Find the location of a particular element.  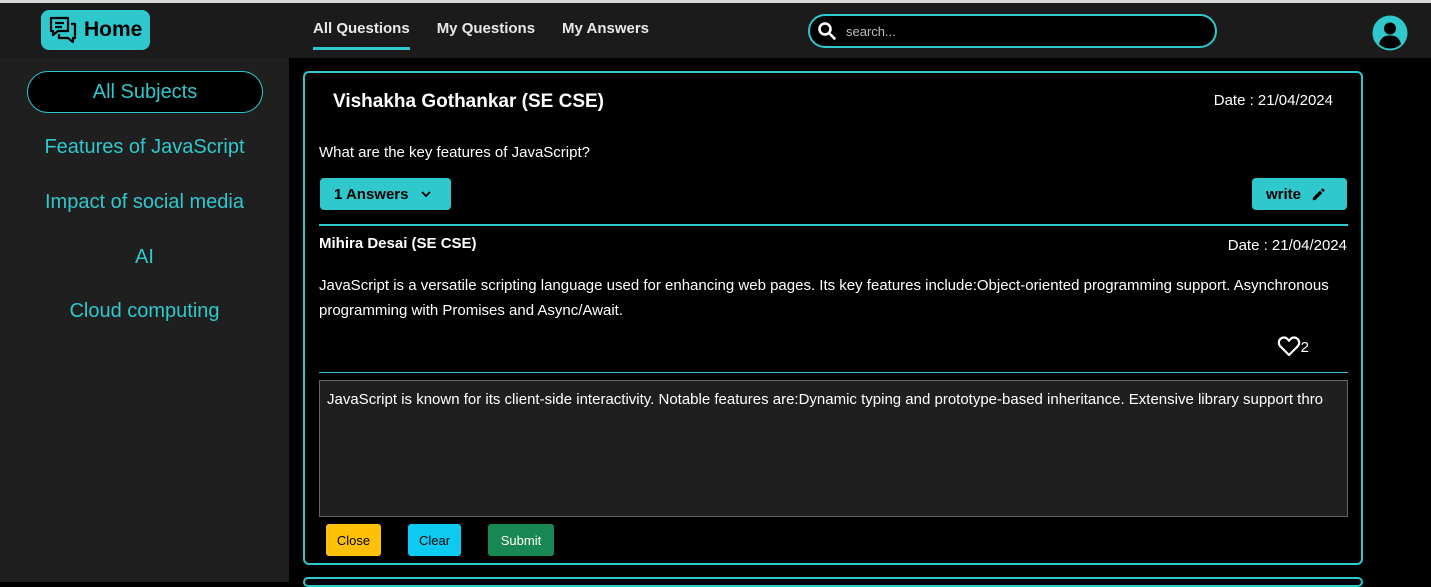

sidebar-item-cloud-computing: Cloud computing is located at coordinates (144, 311).